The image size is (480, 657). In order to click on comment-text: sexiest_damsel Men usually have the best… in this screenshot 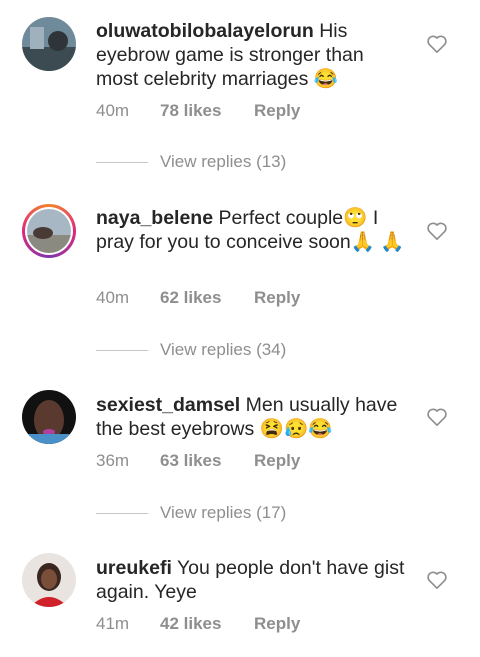, I will do `click(251, 417)`.